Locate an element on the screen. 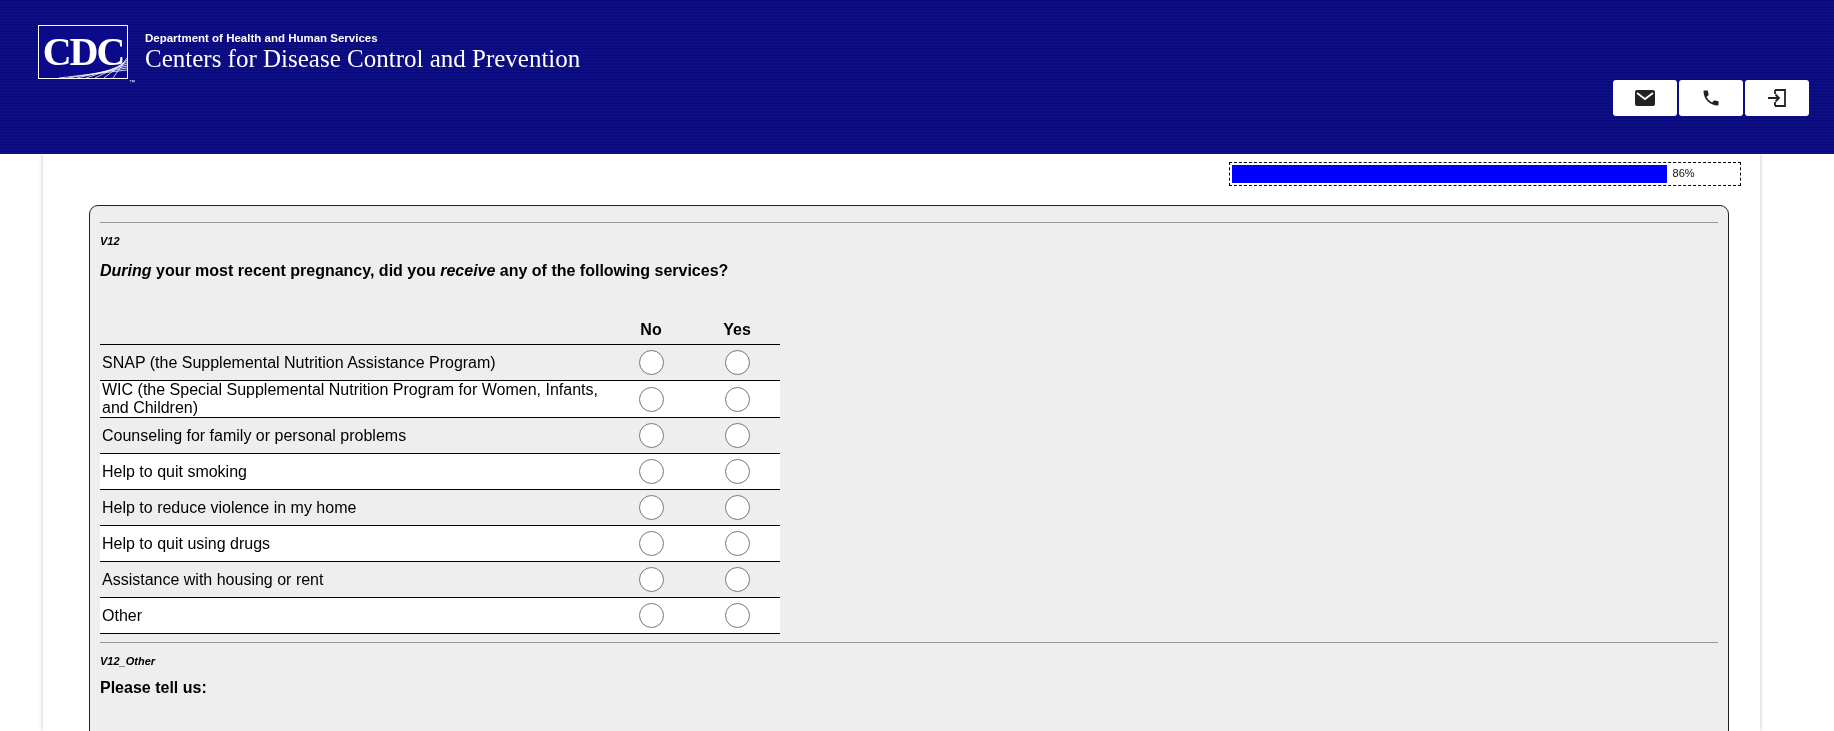 The height and width of the screenshot is (731, 1834). question-code: V12 is located at coordinates (110, 241).